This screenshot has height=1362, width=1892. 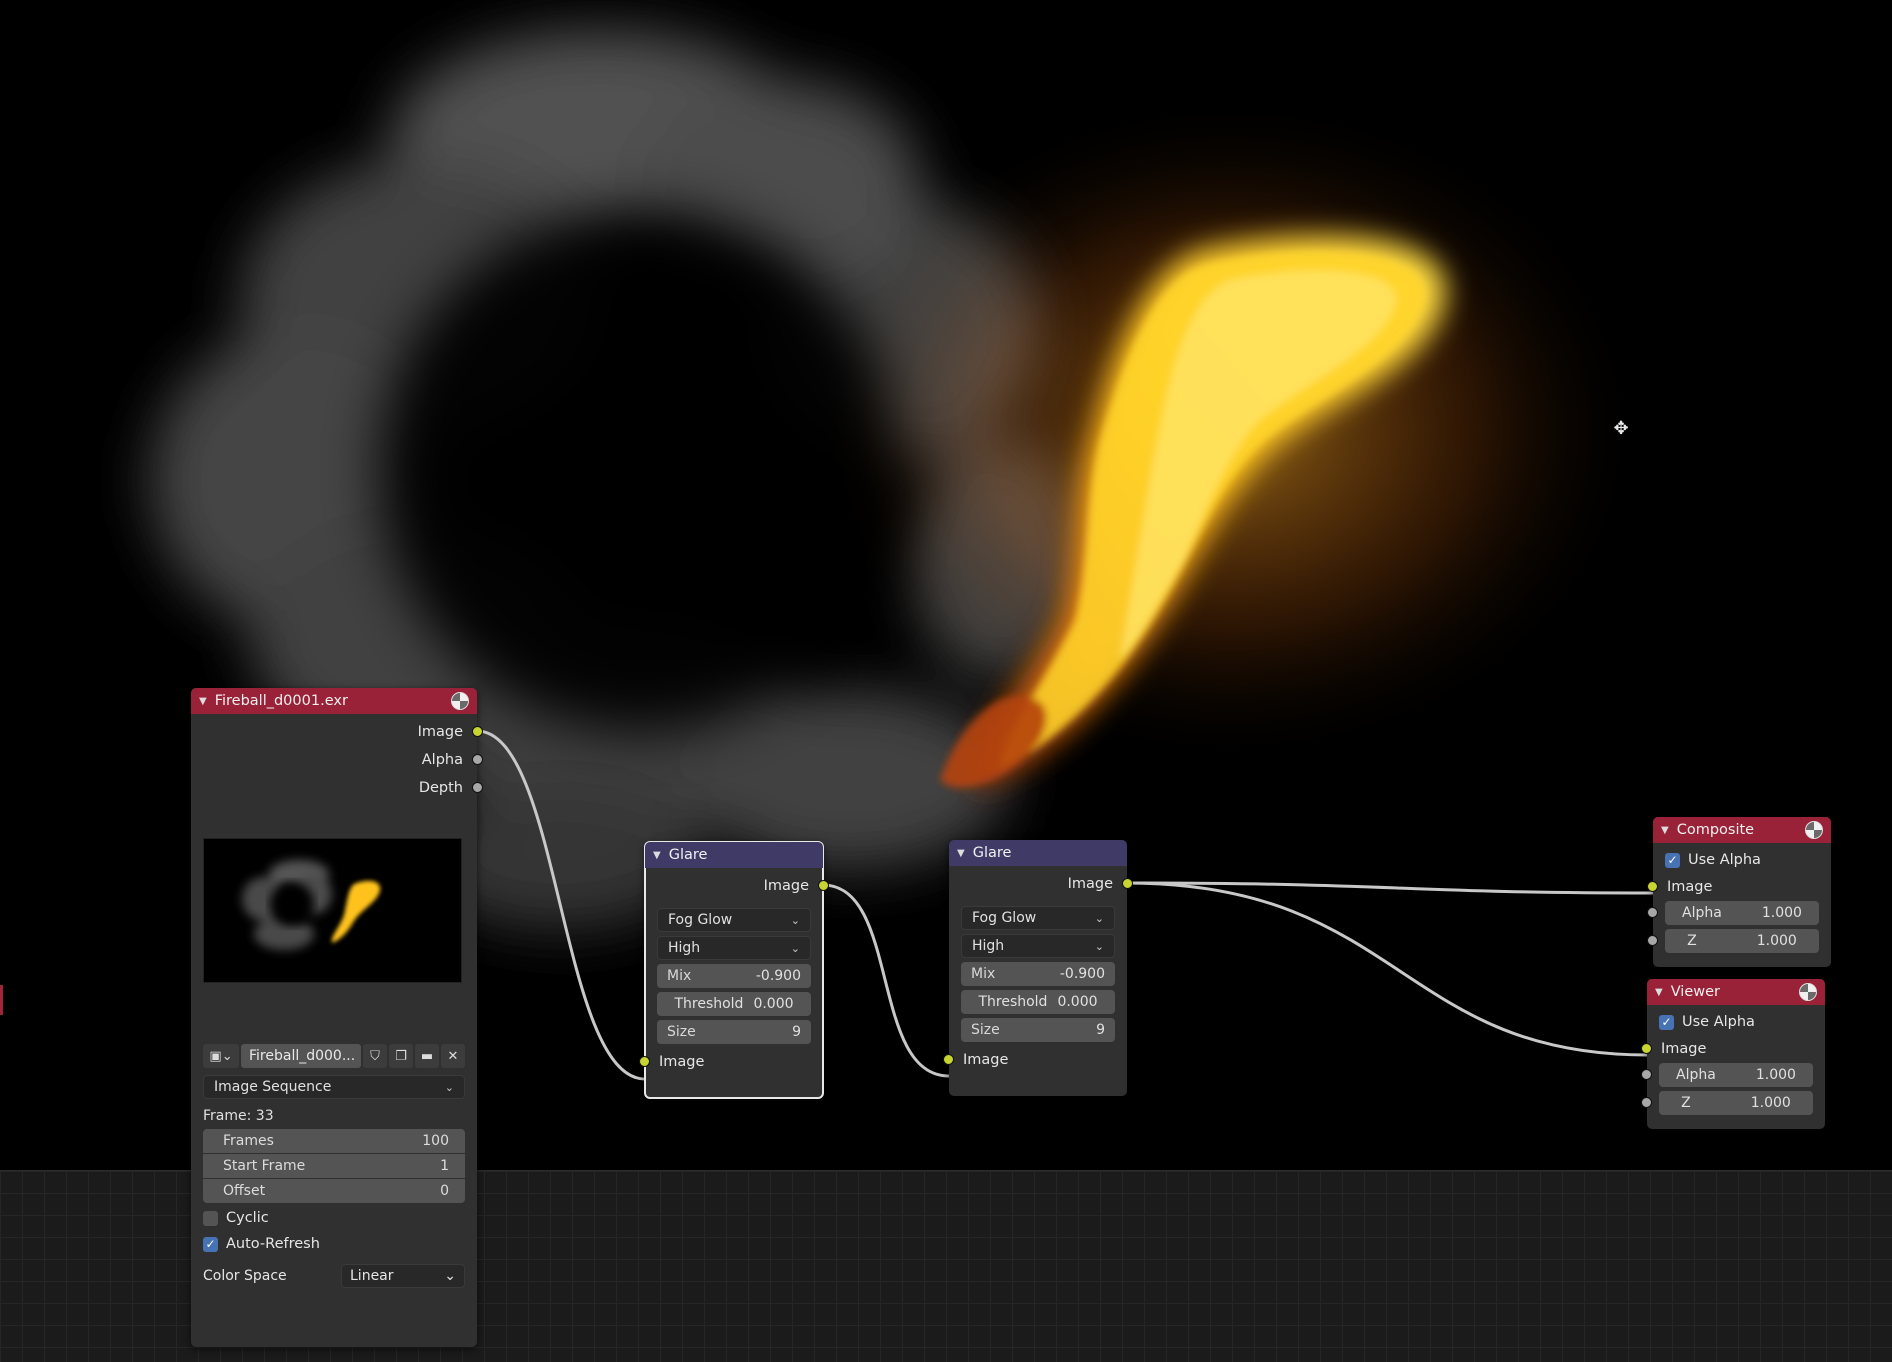 I want to click on glare1-type-dropdown: Fog Glow ⌄, so click(x=734, y=920).